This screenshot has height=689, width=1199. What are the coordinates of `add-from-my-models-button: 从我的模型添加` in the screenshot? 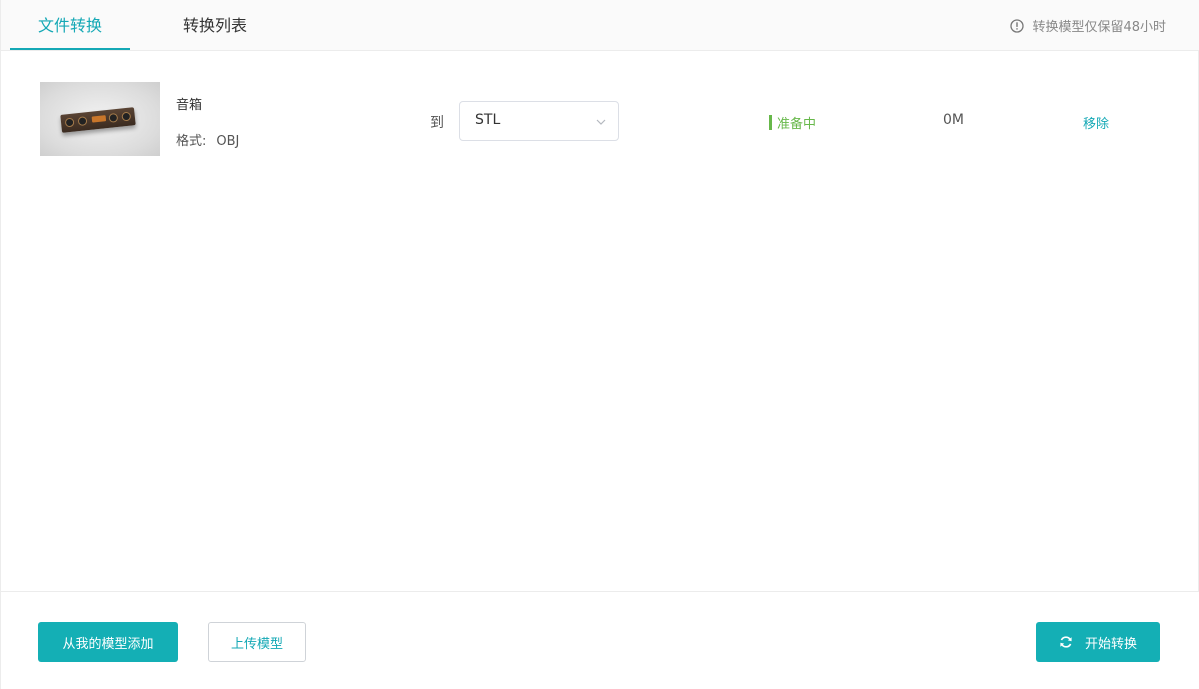 It's located at (108, 642).